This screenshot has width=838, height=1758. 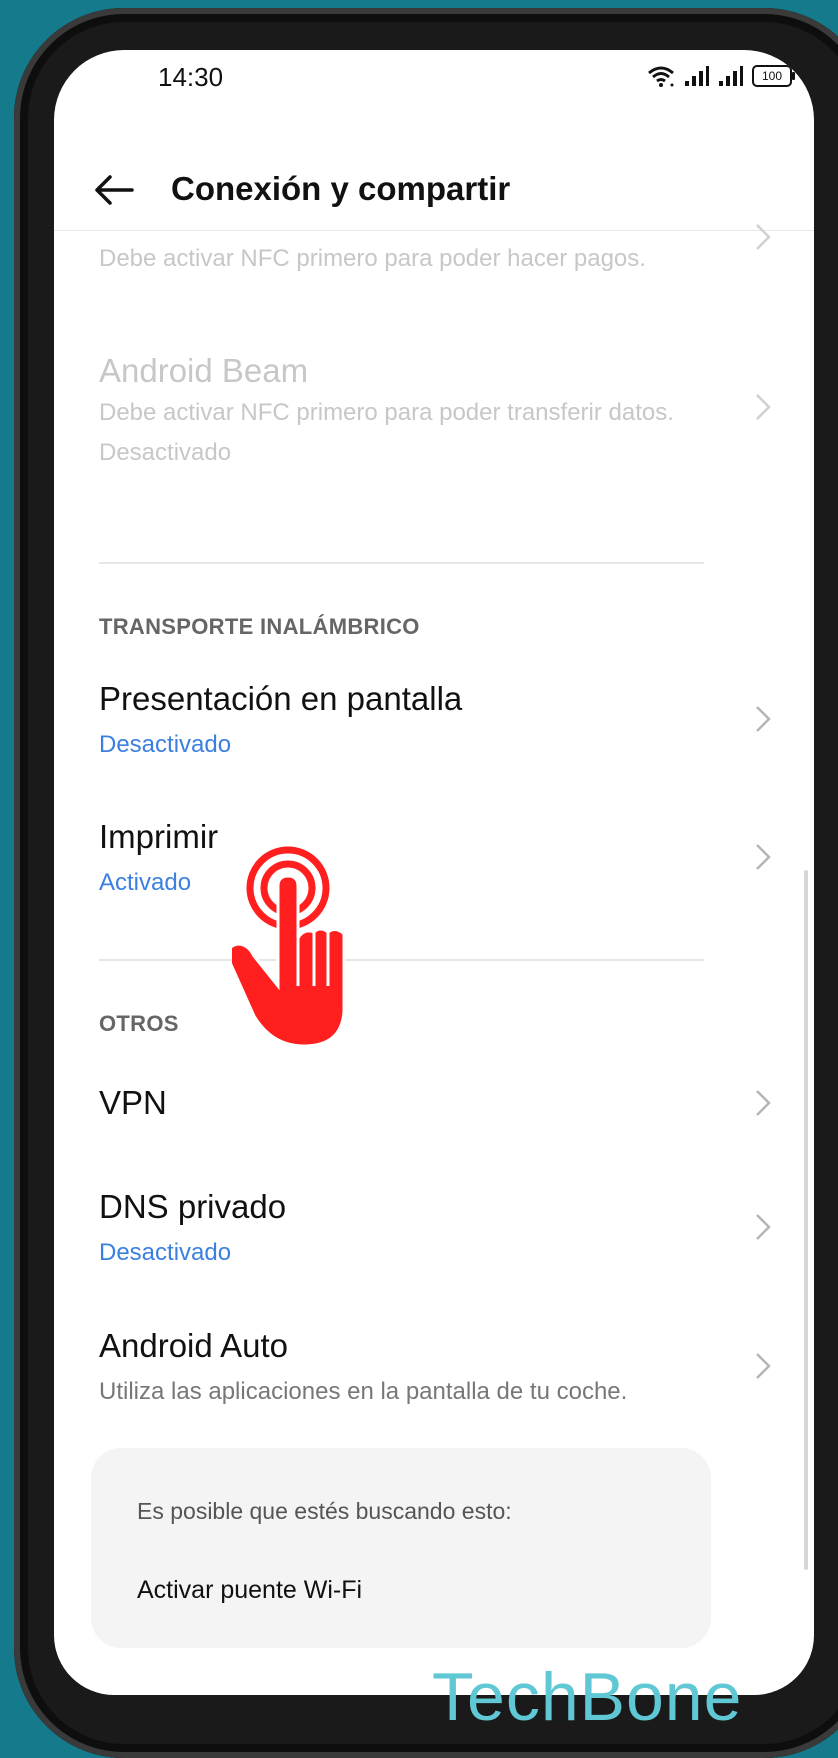 I want to click on android-auto-title: Android Auto, so click(x=193, y=1345).